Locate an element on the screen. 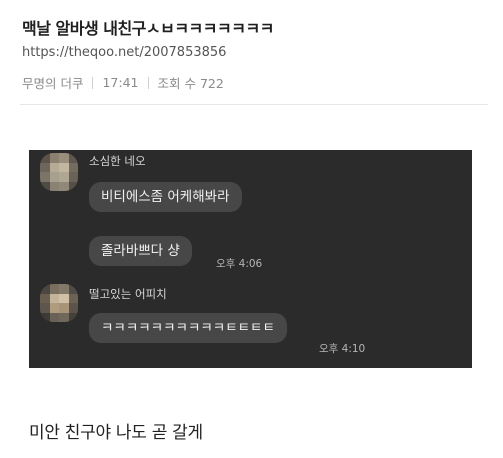 This screenshot has width=503, height=458. post-title: 맥날 알바생 내친구ㅅㅂㅋㅋㅋㅋㅋㅋㅋ is located at coordinates (148, 28).